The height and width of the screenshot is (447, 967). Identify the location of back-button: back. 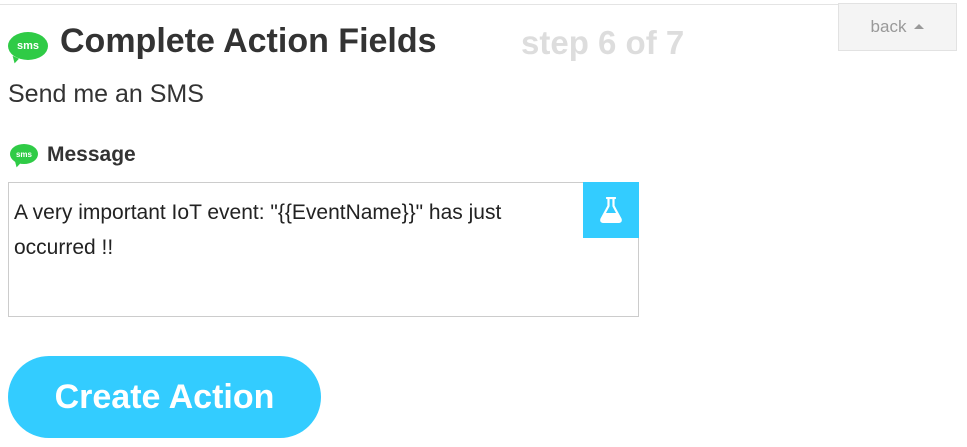
(897, 27).